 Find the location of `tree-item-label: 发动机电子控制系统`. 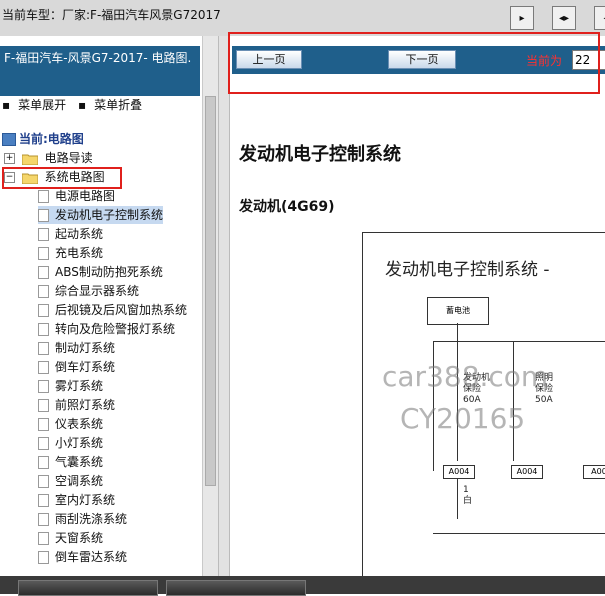

tree-item-label: 发动机电子控制系统 is located at coordinates (109, 215).